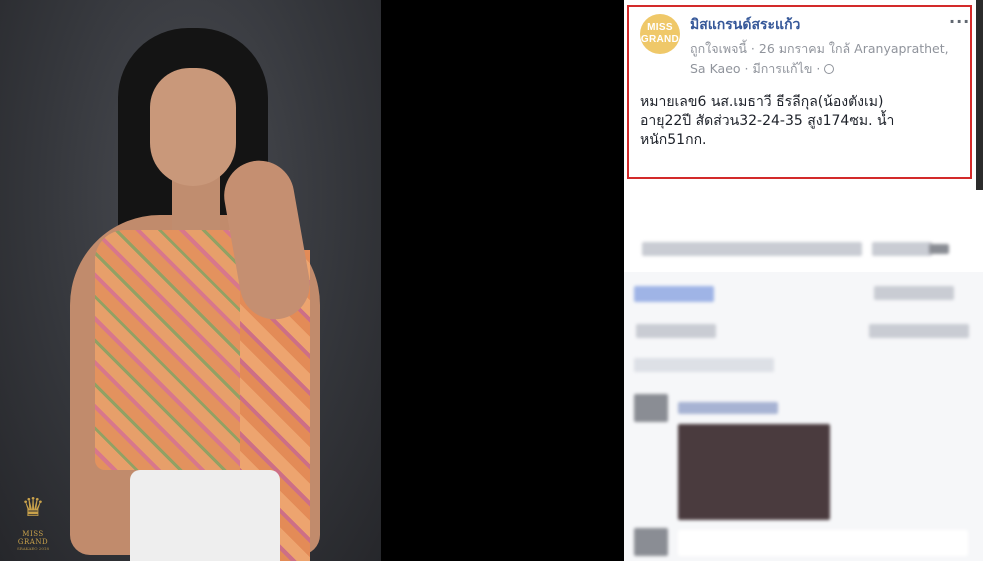  Describe the element at coordinates (754, 472) in the screenshot. I see `blurred-image` at that location.